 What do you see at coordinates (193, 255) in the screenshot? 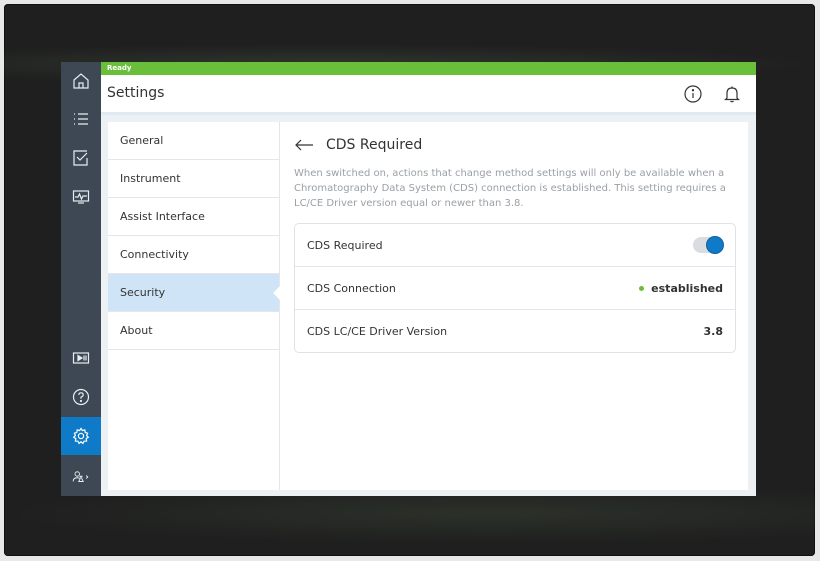
I see `menu-item-connectivity: Connectivity` at bounding box center [193, 255].